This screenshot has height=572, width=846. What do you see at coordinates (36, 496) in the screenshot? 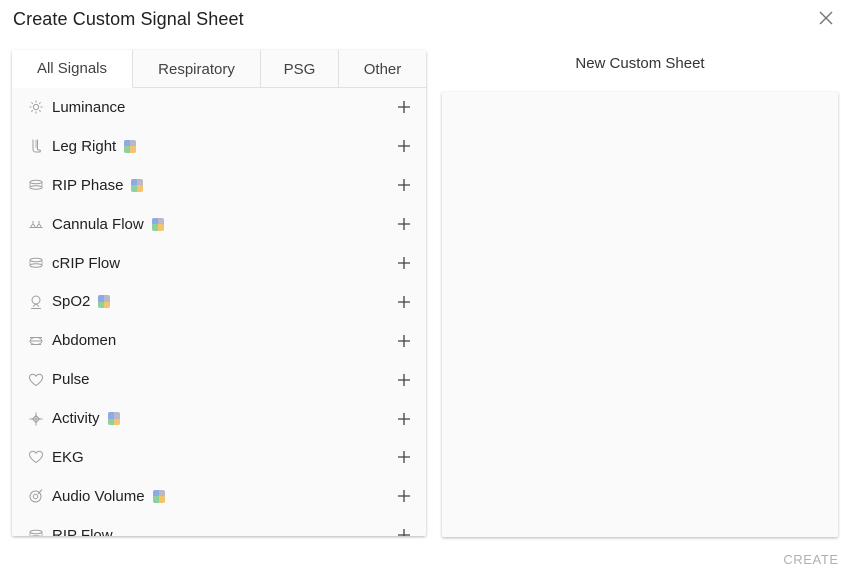
I see `audio-icon` at bounding box center [36, 496].